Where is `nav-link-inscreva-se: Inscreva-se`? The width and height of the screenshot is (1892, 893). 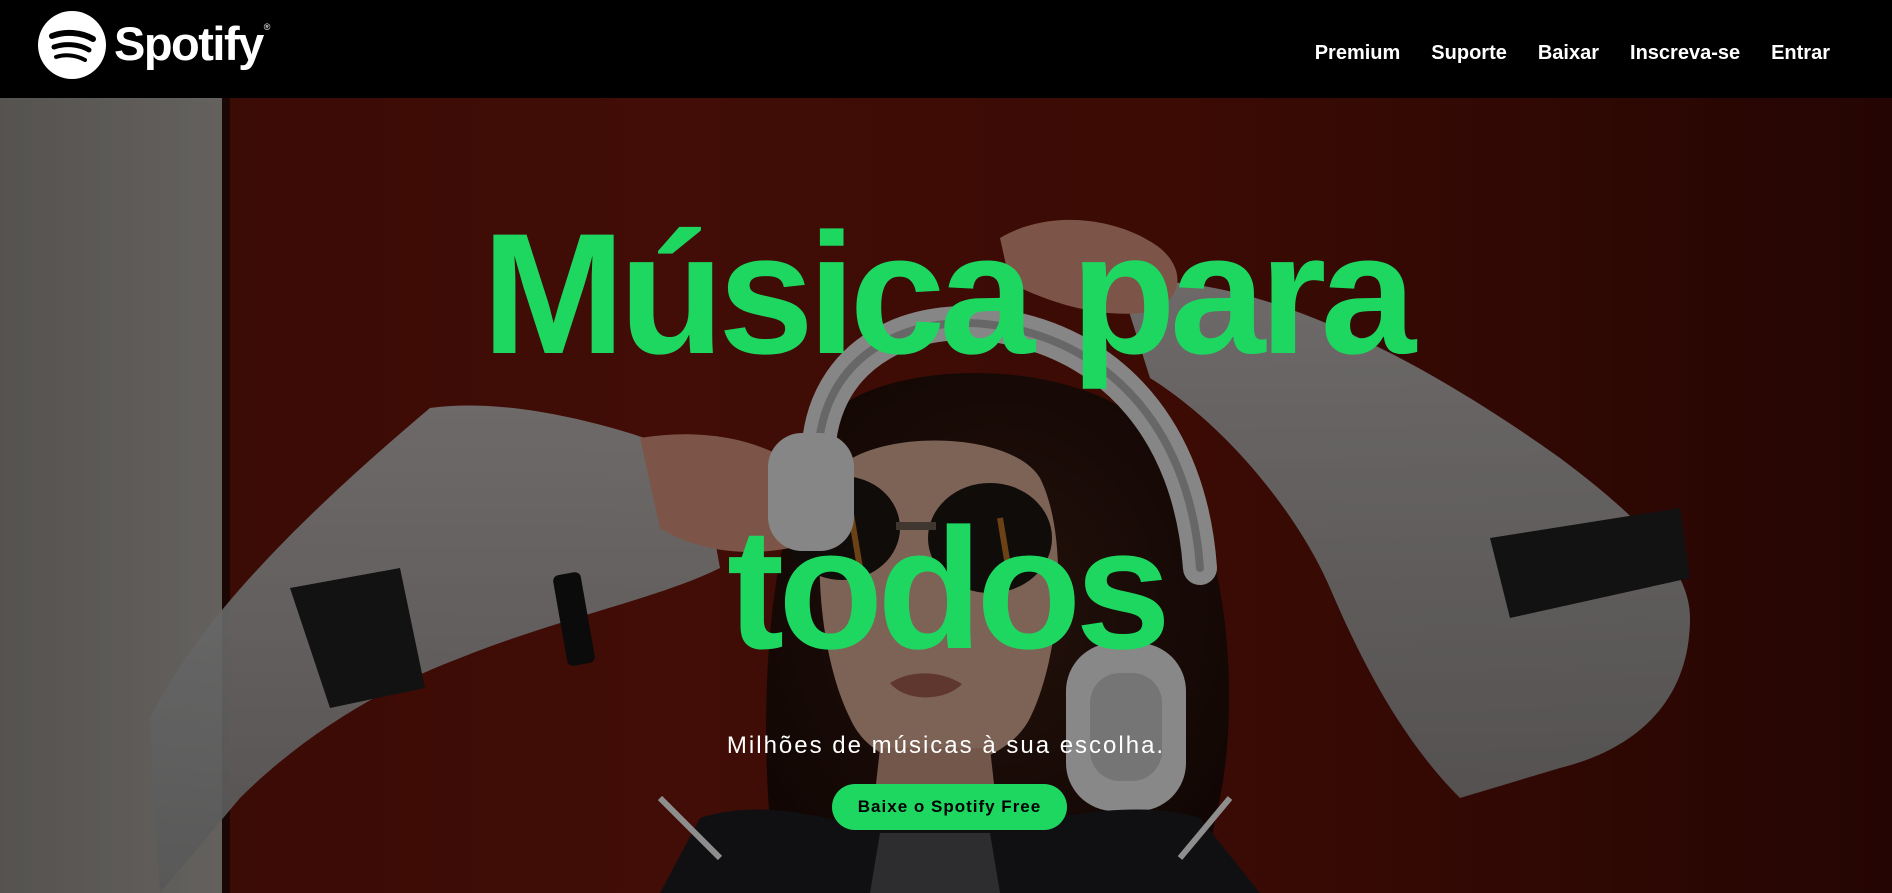
nav-link-inscreva-se: Inscreva-se is located at coordinates (1685, 53).